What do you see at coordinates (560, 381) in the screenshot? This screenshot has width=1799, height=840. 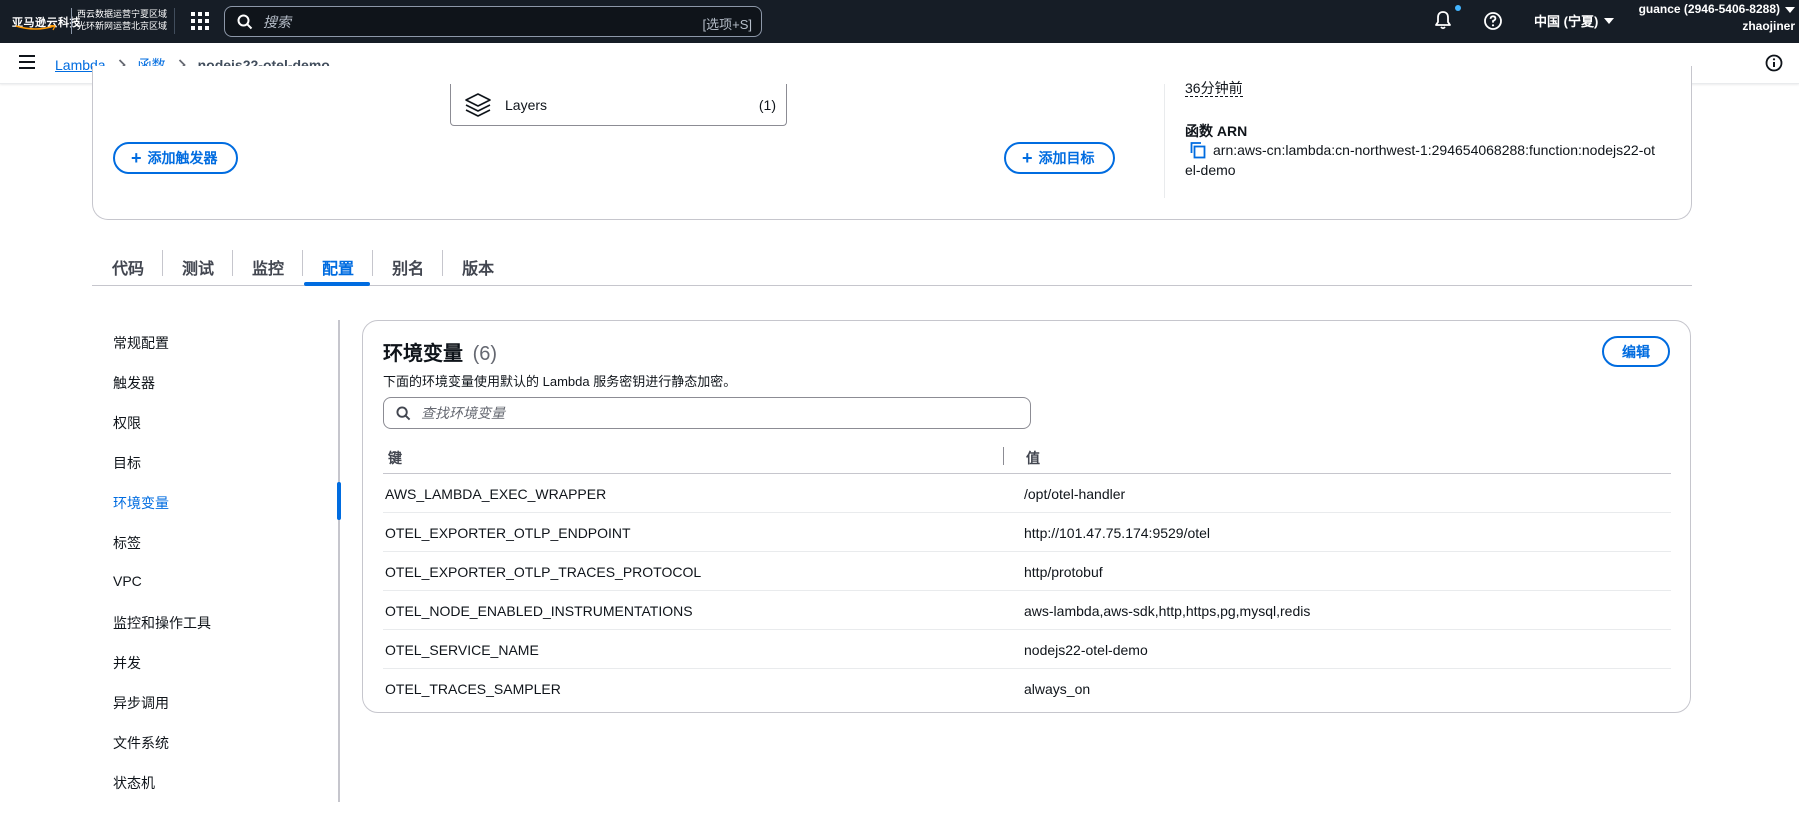 I see `panel-description: 下面的环境变量使用默认的 Lambda 服务密钥进行静态加密。` at bounding box center [560, 381].